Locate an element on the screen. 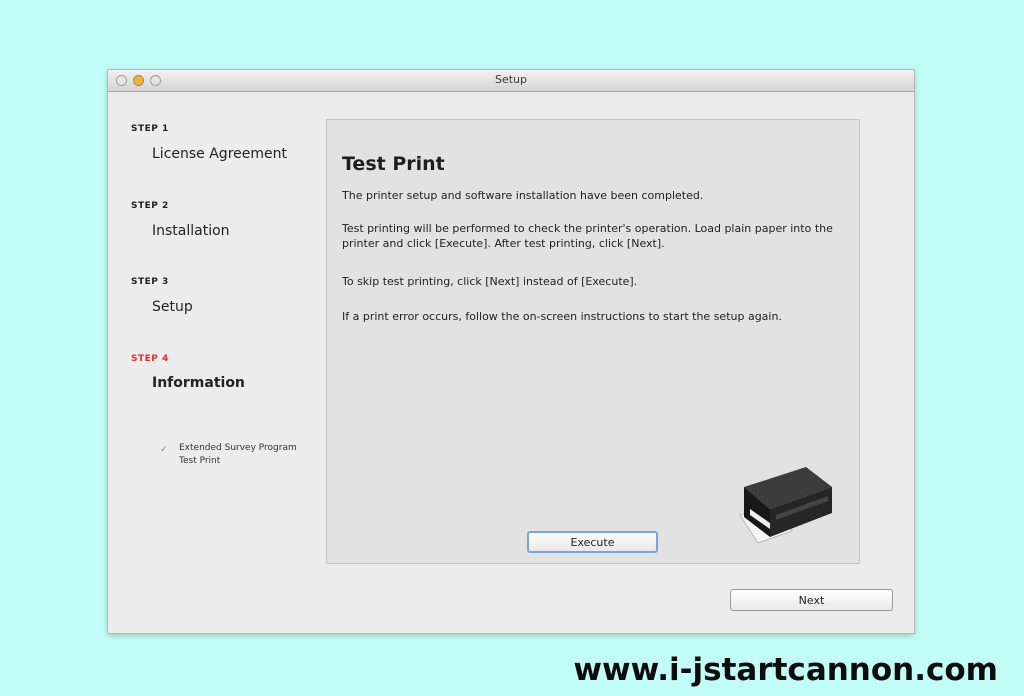 The width and height of the screenshot is (1024, 696). step-4-name: Information is located at coordinates (198, 383).